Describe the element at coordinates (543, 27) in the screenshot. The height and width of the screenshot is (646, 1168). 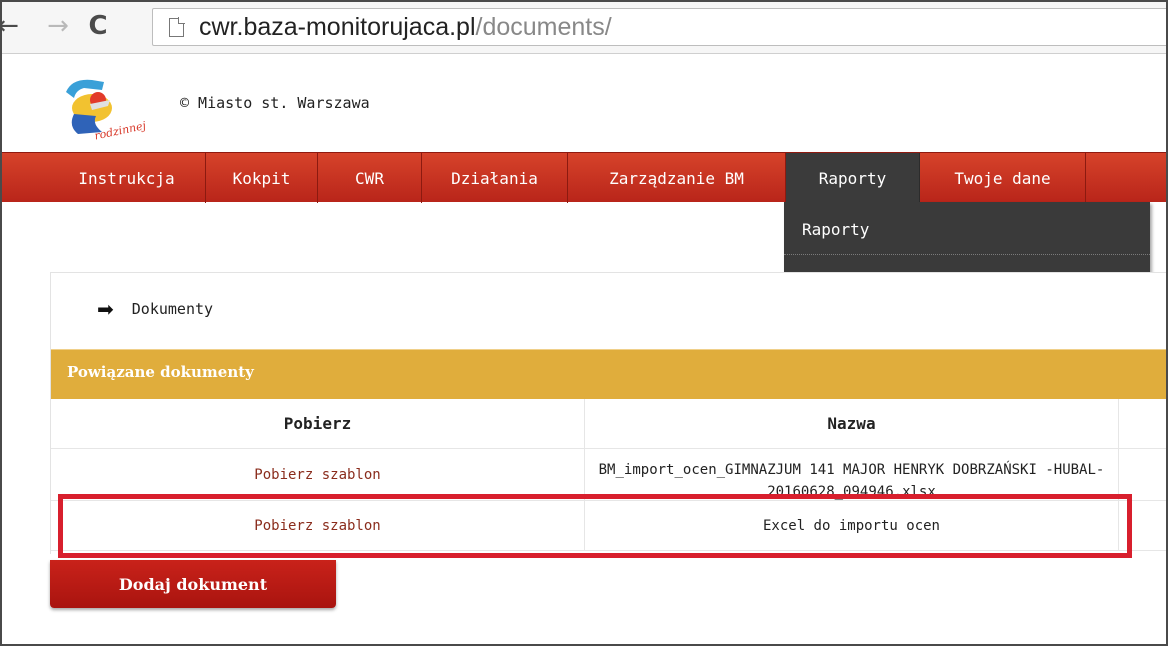
I see `url-path: /documents/` at that location.